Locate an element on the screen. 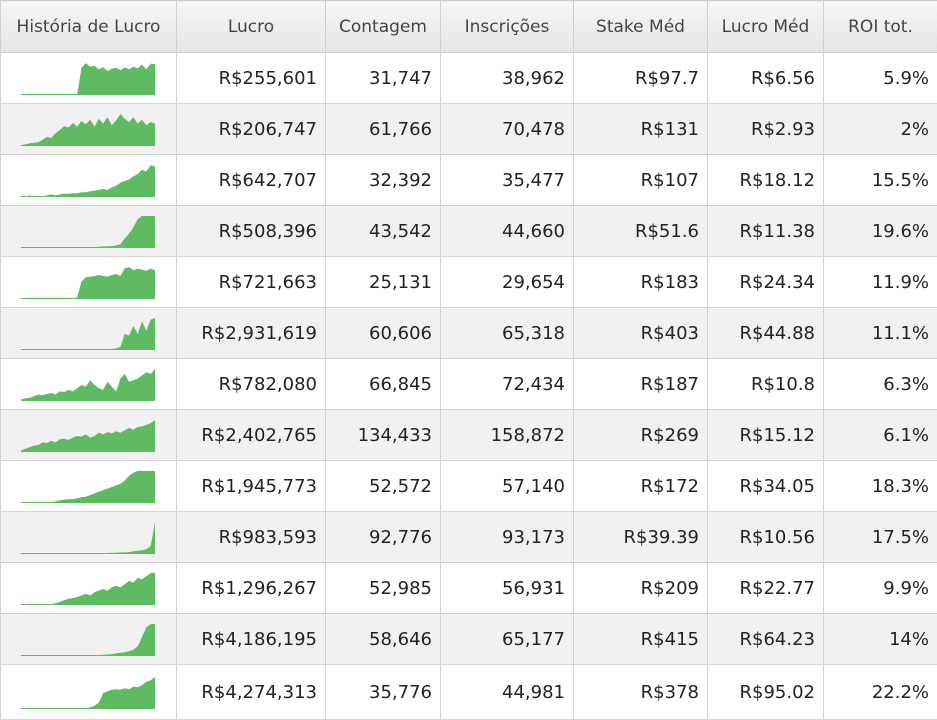  cell-contagem: 35,776 is located at coordinates (383, 692).